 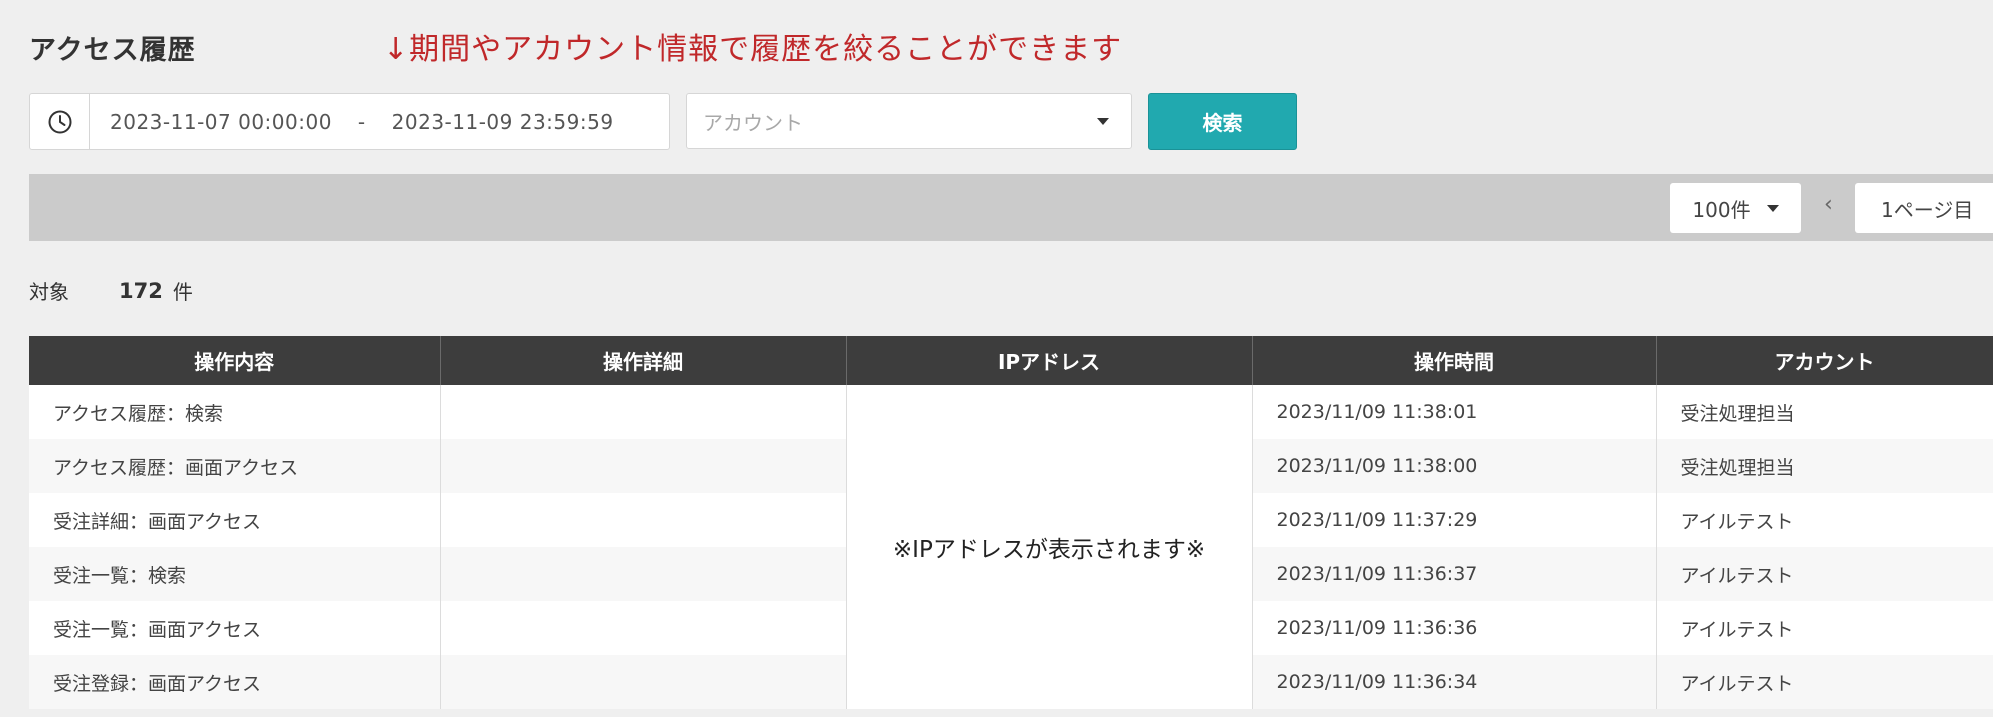 What do you see at coordinates (1049, 360) in the screenshot?
I see `header-ip: IPアドレス` at bounding box center [1049, 360].